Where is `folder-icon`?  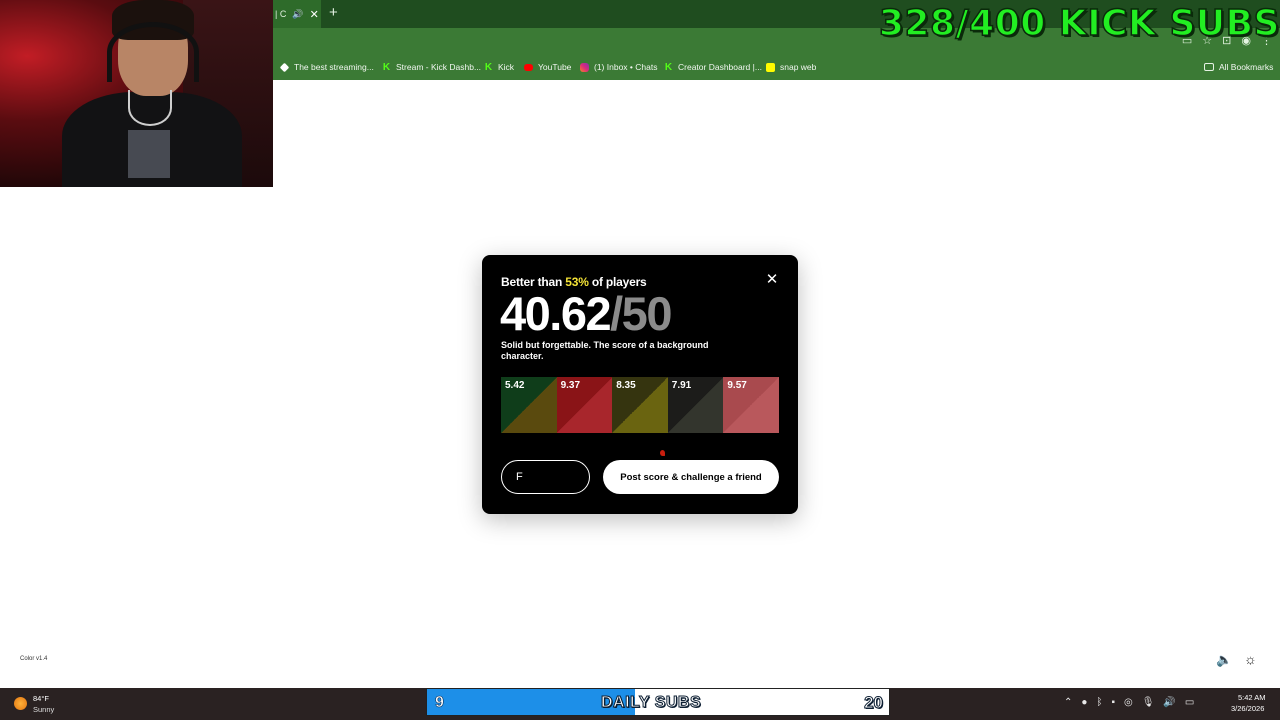
folder-icon is located at coordinates (1209, 67).